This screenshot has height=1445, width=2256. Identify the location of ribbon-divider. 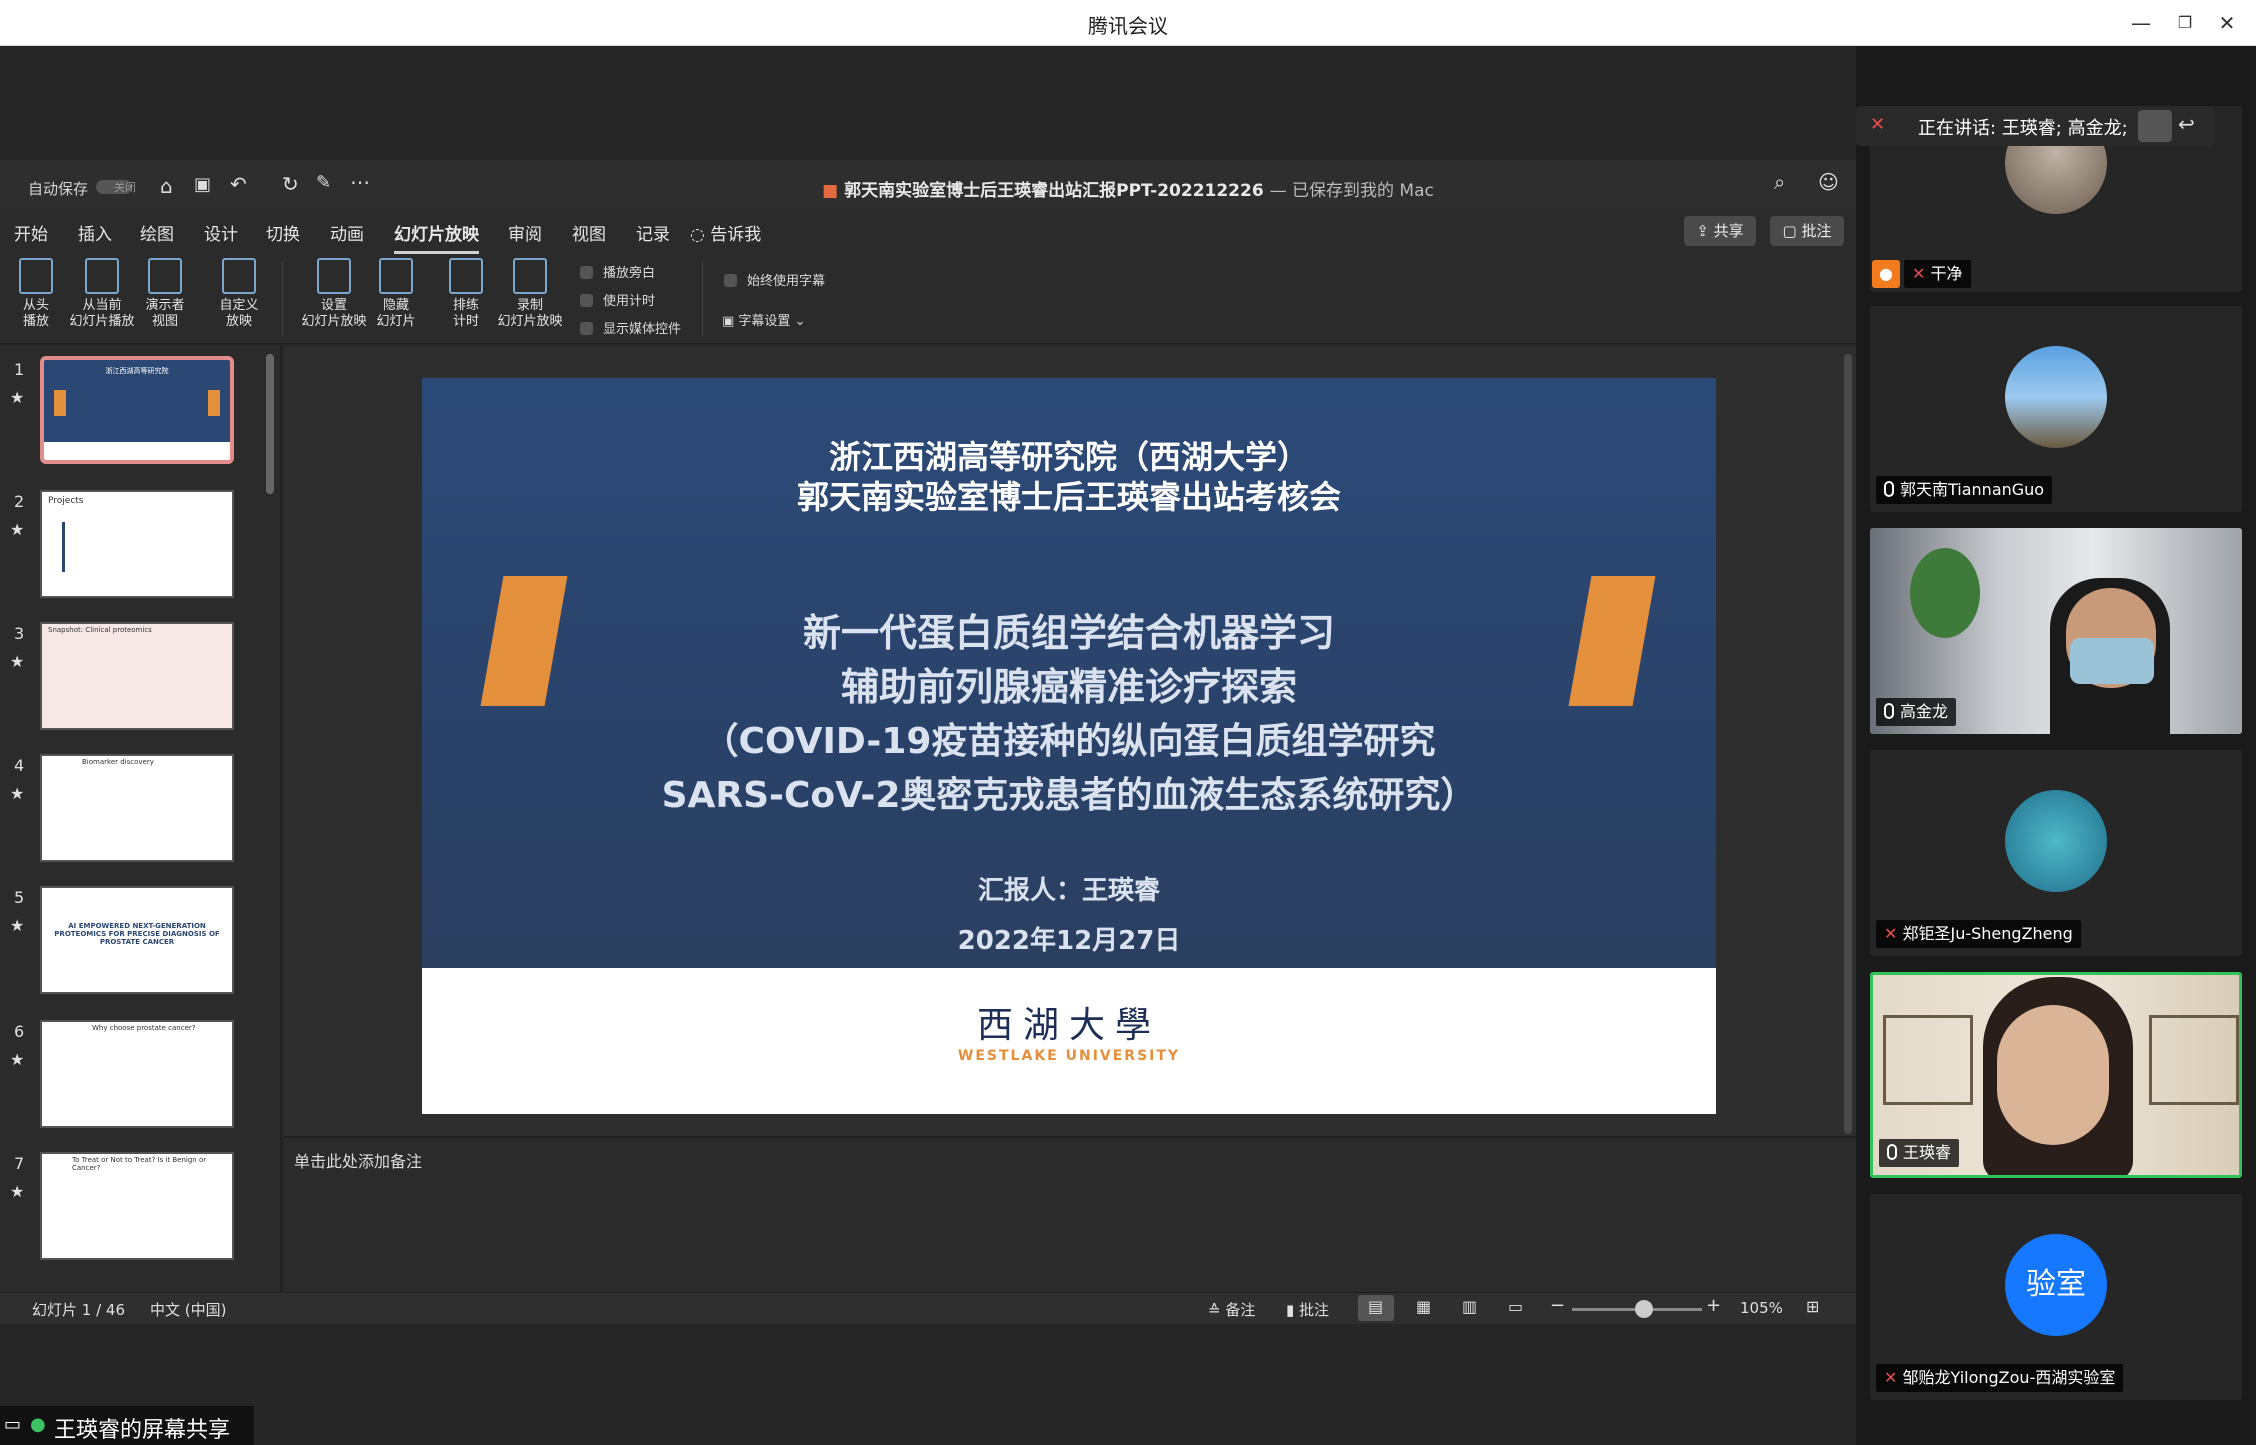
(282, 299).